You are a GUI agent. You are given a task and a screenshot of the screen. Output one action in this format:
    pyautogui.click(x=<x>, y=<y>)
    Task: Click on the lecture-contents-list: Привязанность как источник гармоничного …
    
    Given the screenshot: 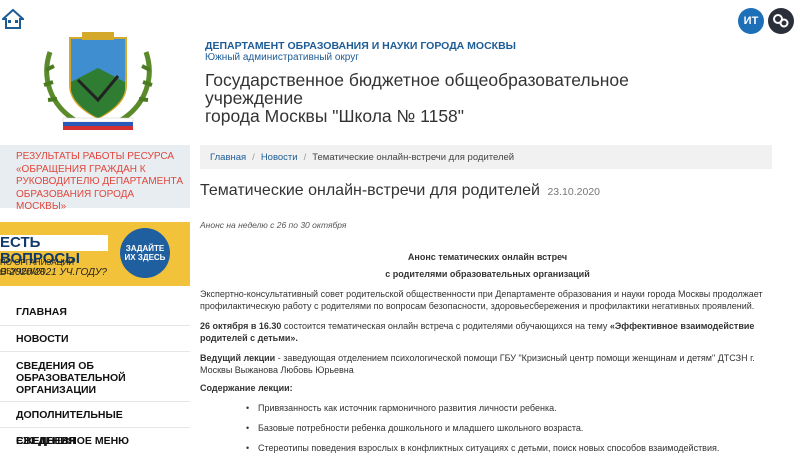 What is the action you would take?
    pyautogui.click(x=511, y=428)
    